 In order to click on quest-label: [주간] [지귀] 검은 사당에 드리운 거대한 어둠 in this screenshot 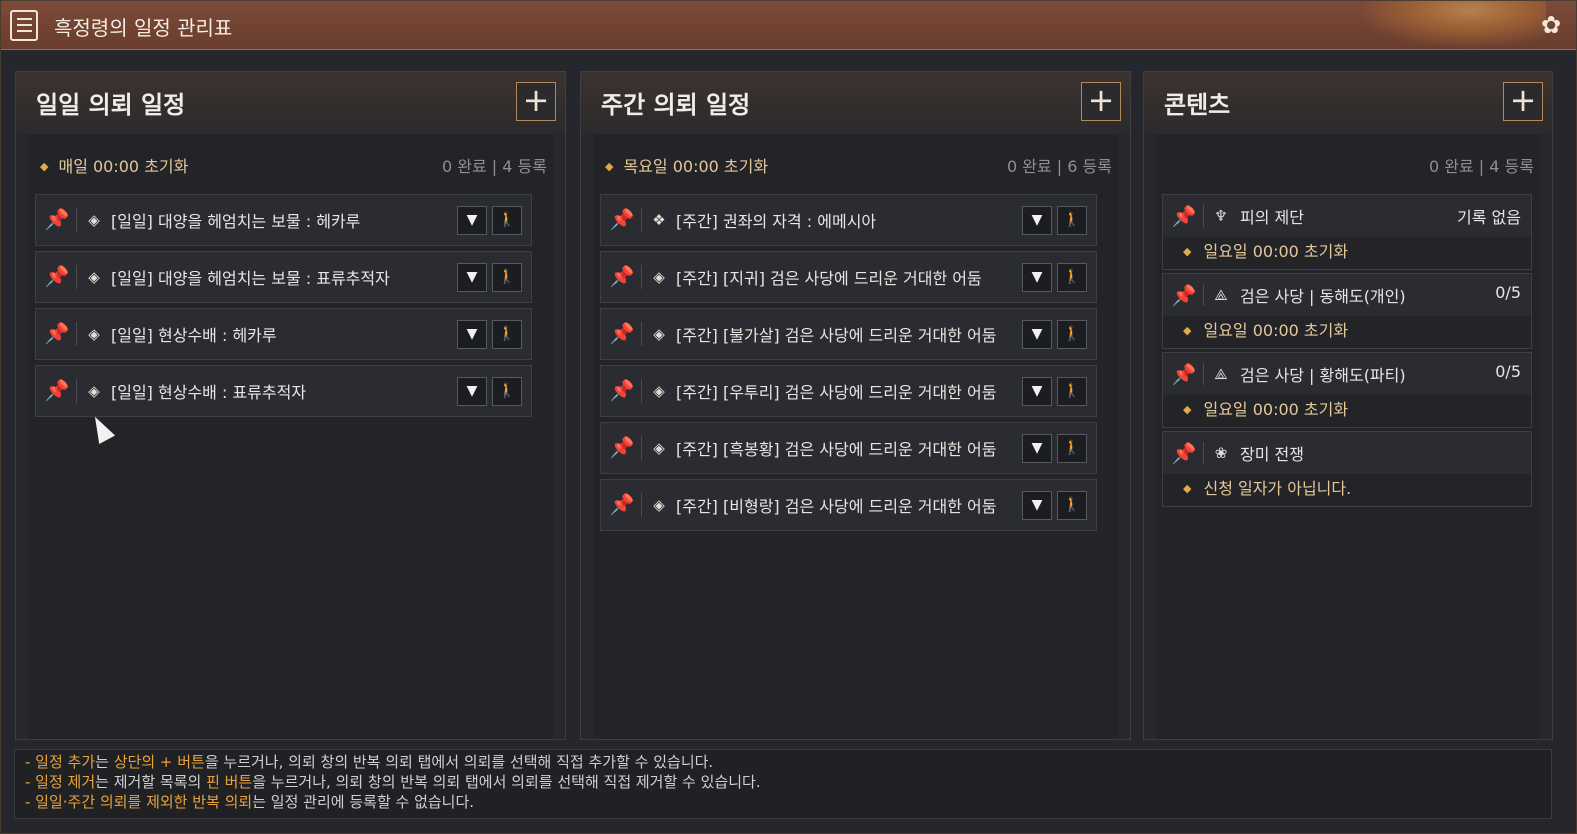, I will do `click(829, 278)`.